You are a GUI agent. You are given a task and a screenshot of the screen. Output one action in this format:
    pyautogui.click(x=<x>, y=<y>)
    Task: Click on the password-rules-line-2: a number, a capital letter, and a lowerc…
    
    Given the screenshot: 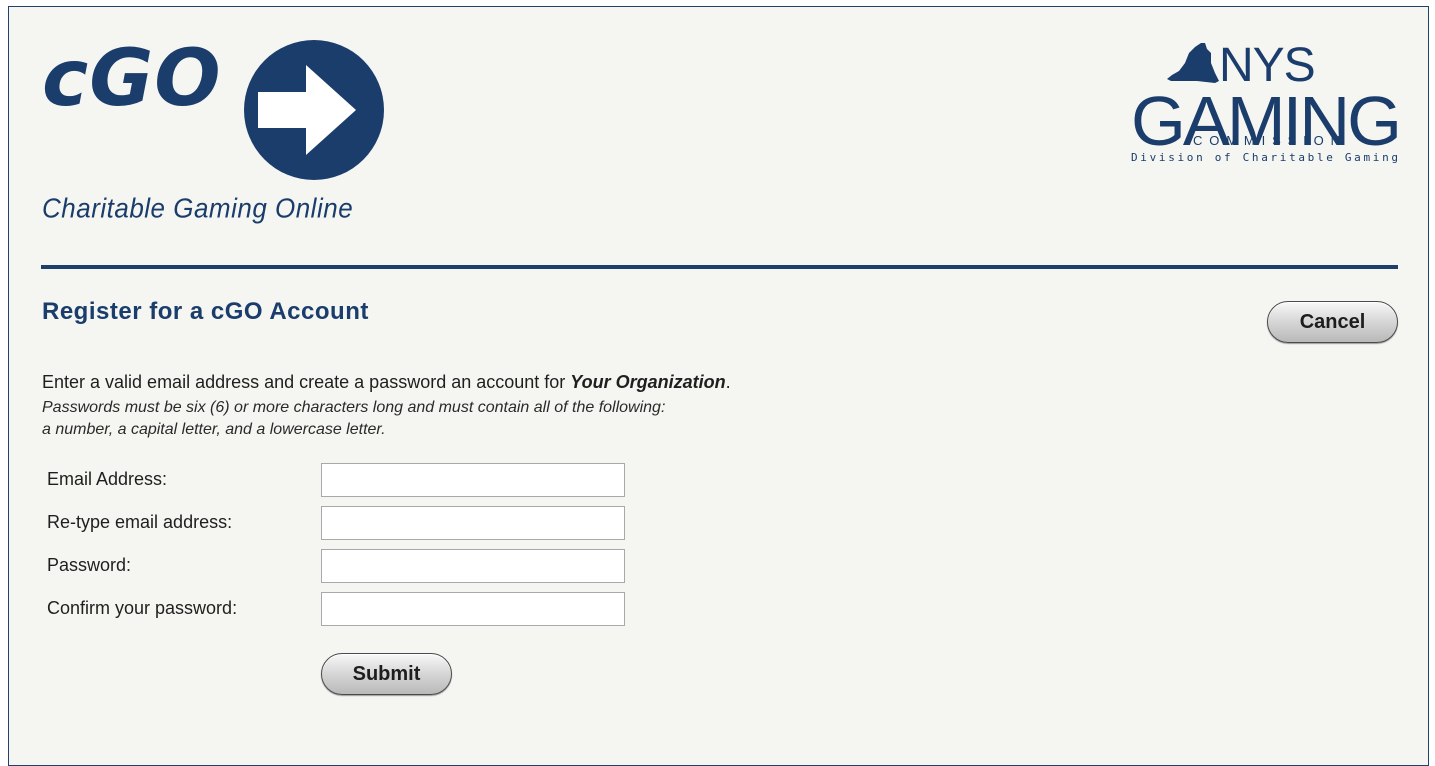 What is the action you would take?
    pyautogui.click(x=214, y=429)
    